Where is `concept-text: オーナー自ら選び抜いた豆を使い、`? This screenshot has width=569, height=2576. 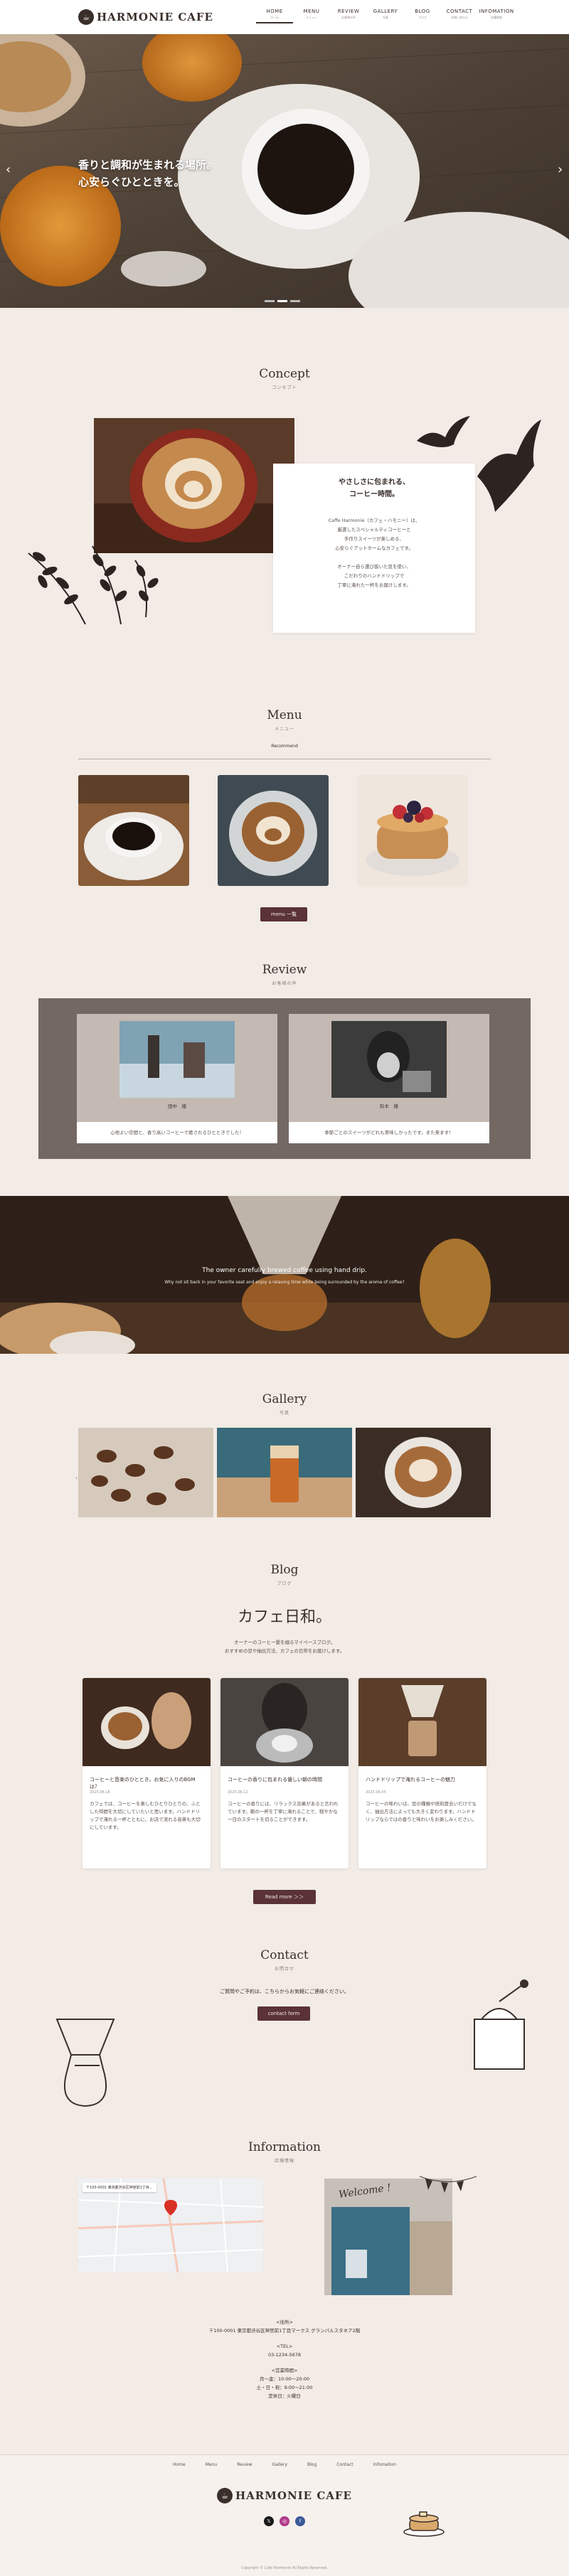
concept-text: オーナー自ら選び抜いた豆を使い、 is located at coordinates (374, 567).